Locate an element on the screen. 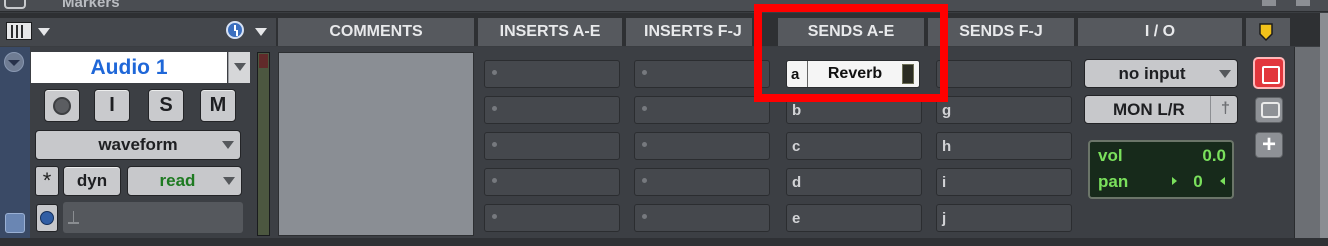 The height and width of the screenshot is (246, 1328). scrollbar-track is located at coordinates (1324, 129).